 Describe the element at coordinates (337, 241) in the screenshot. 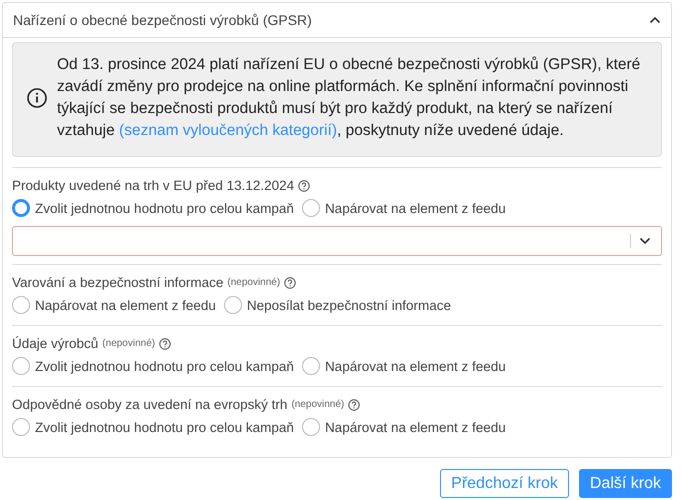

I see `select-field` at that location.